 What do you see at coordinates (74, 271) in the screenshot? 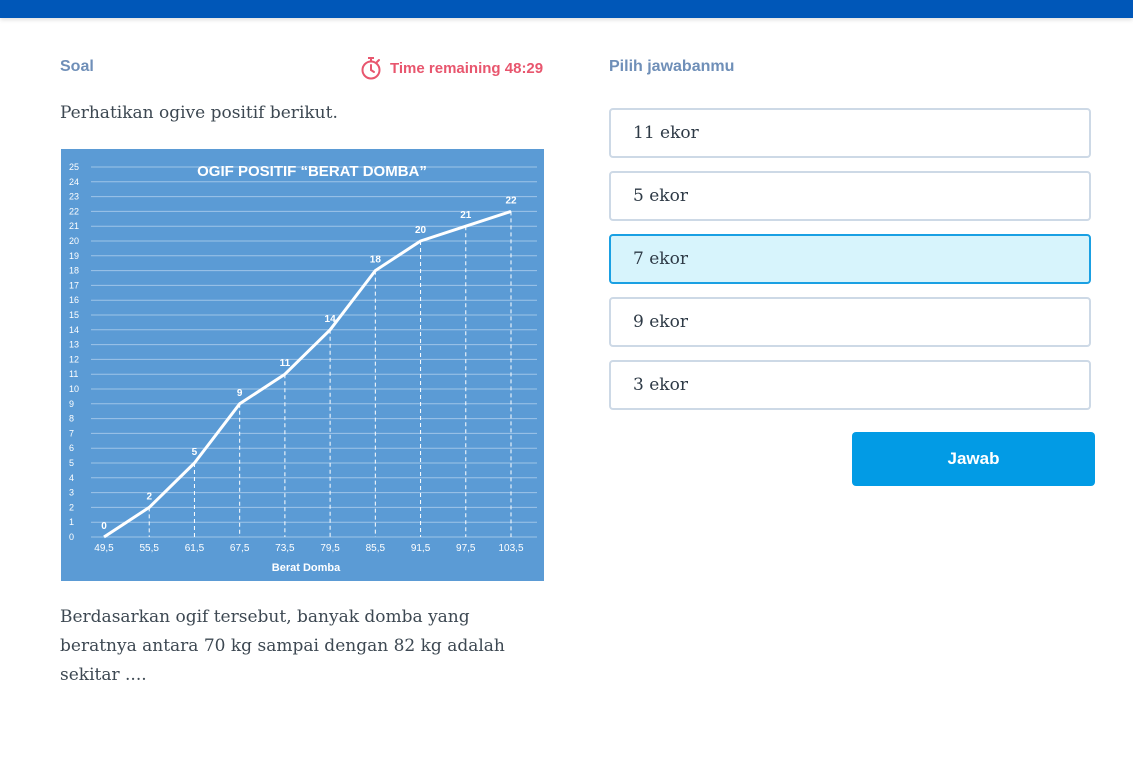
I see `y-tick-label: 18` at bounding box center [74, 271].